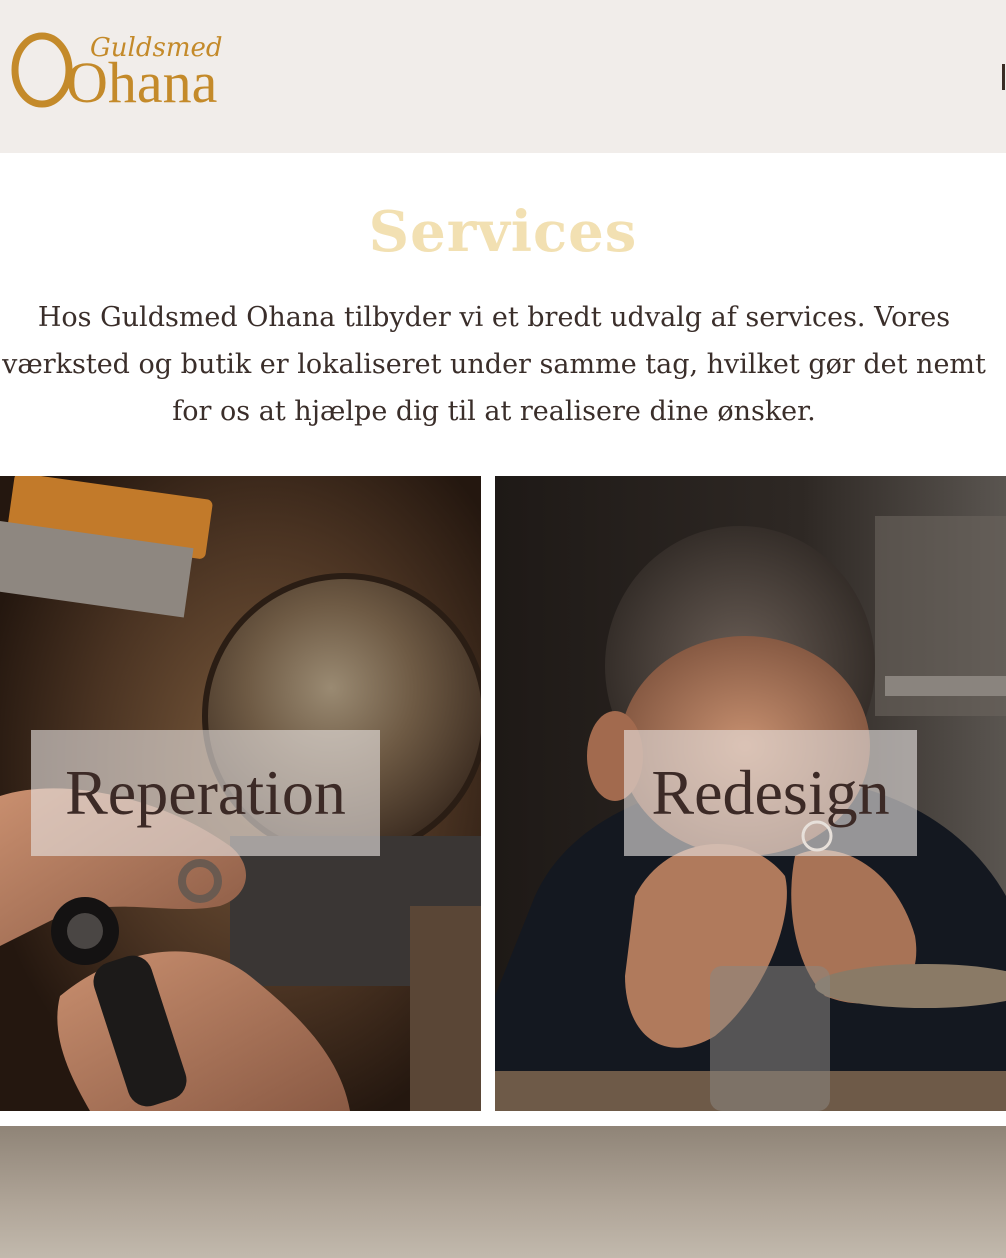  I want to click on card-label-reperation: Reperation, so click(205, 793).